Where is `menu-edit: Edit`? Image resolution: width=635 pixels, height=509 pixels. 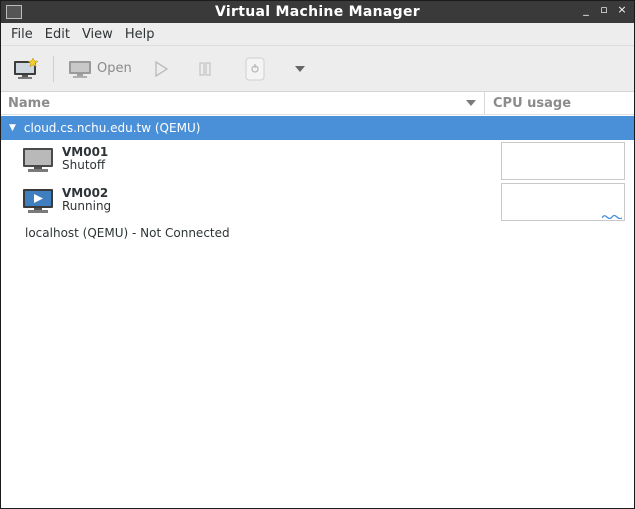 menu-edit: Edit is located at coordinates (57, 34).